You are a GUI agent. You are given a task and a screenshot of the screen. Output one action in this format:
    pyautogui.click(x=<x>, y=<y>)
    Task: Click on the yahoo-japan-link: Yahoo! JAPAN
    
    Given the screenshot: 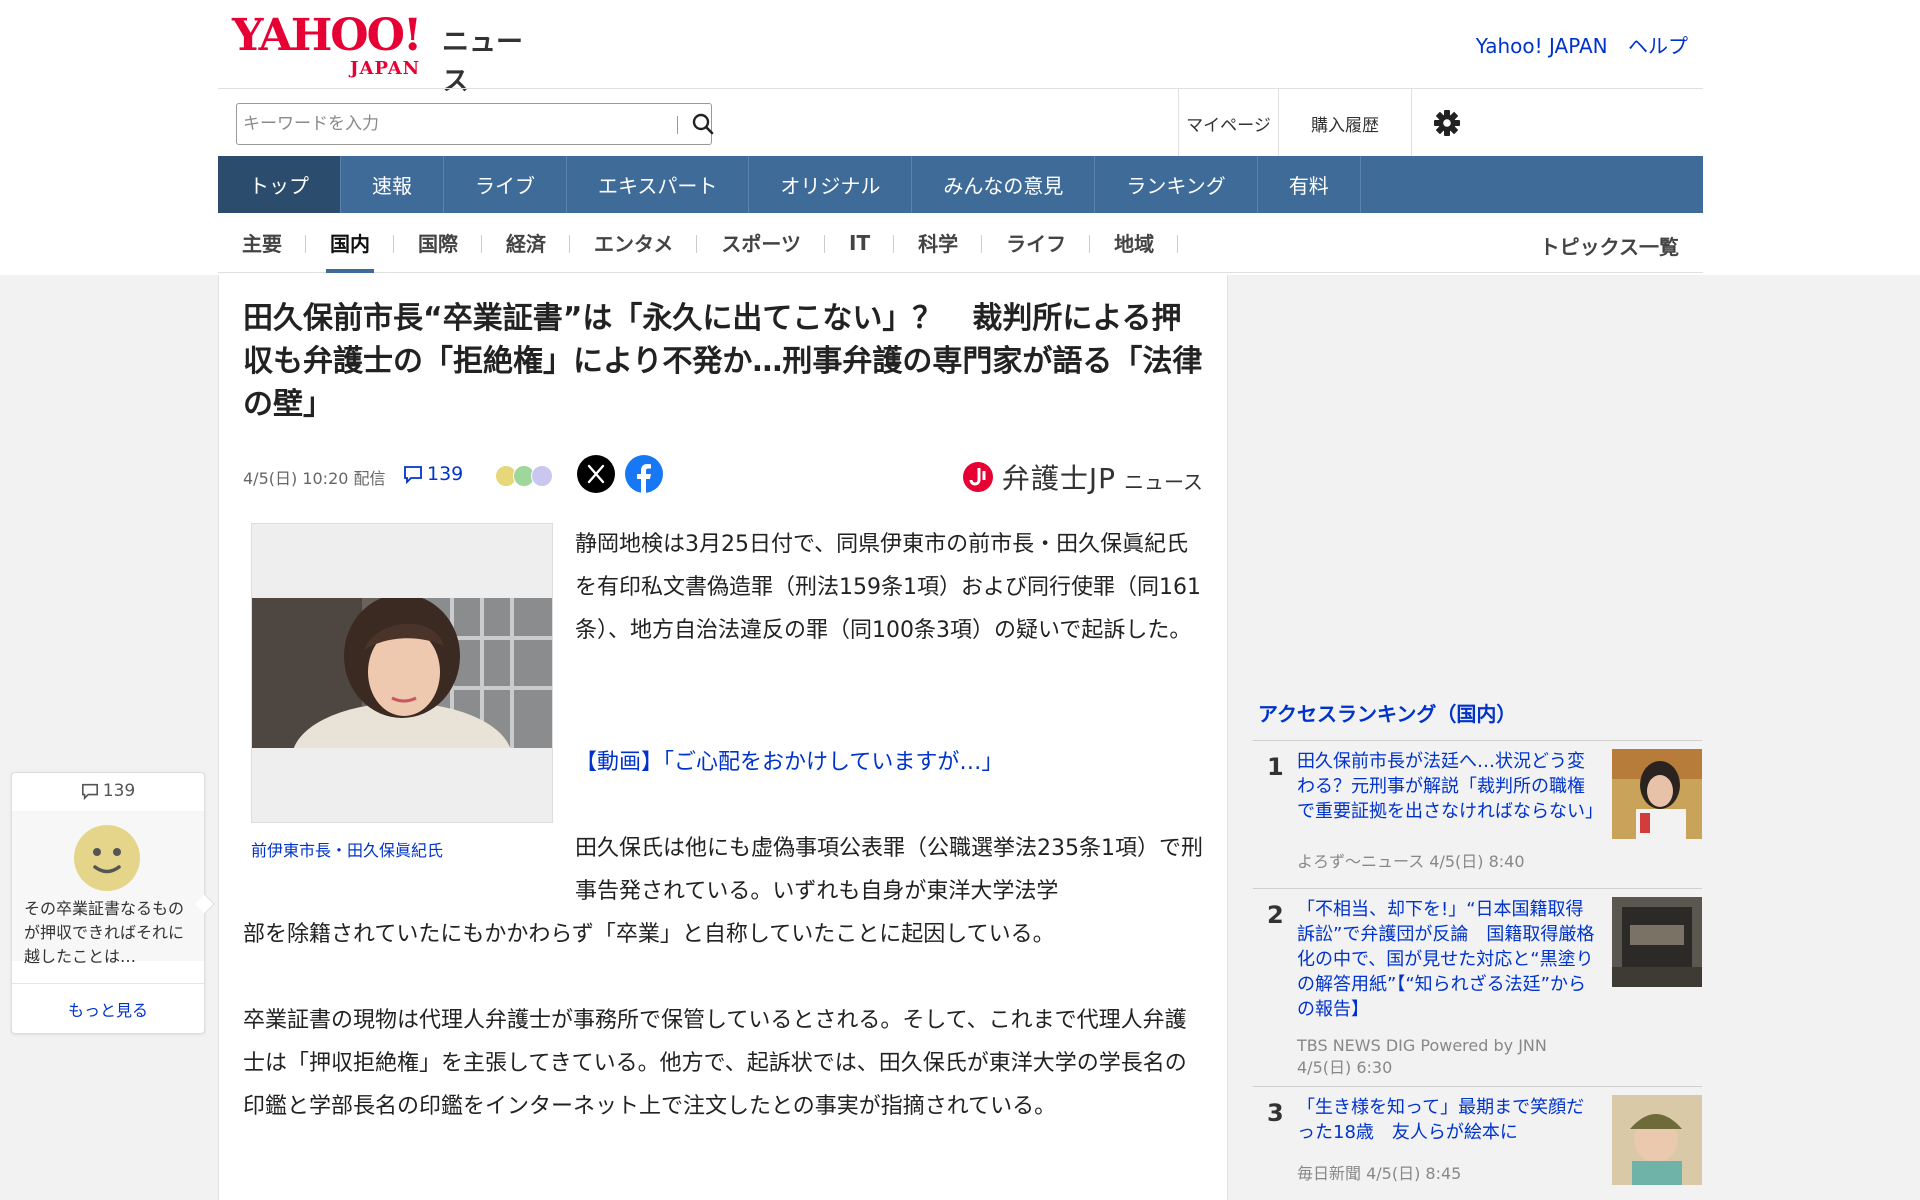 What is the action you would take?
    pyautogui.click(x=1542, y=46)
    